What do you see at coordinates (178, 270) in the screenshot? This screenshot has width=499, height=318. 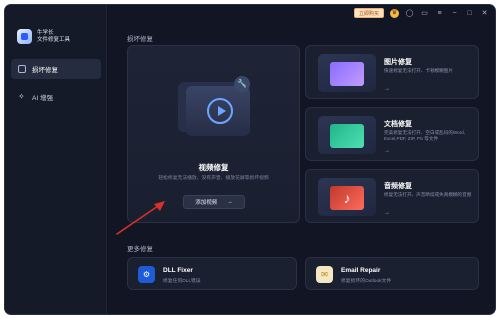 I see `dll-fixer-title: DLL Fixer` at bounding box center [178, 270].